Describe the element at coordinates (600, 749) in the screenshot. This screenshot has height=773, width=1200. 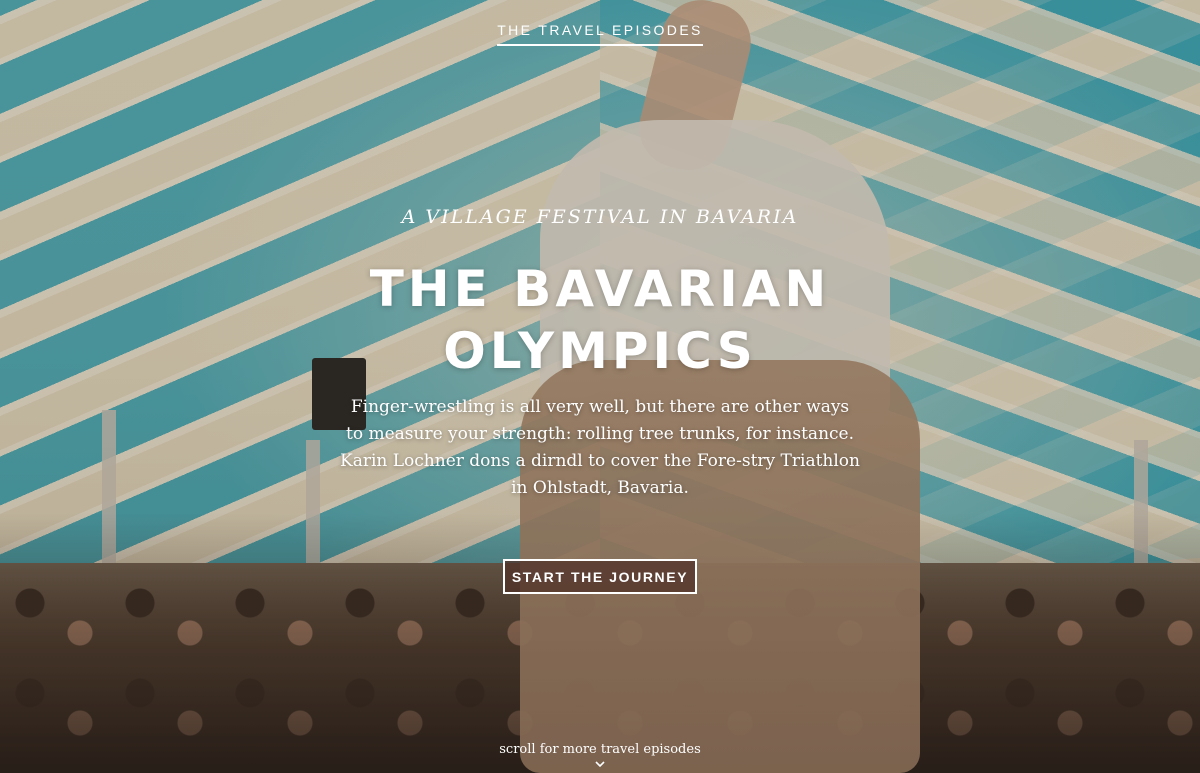
I see `scroll-hint: scroll for more travel episodes` at that location.